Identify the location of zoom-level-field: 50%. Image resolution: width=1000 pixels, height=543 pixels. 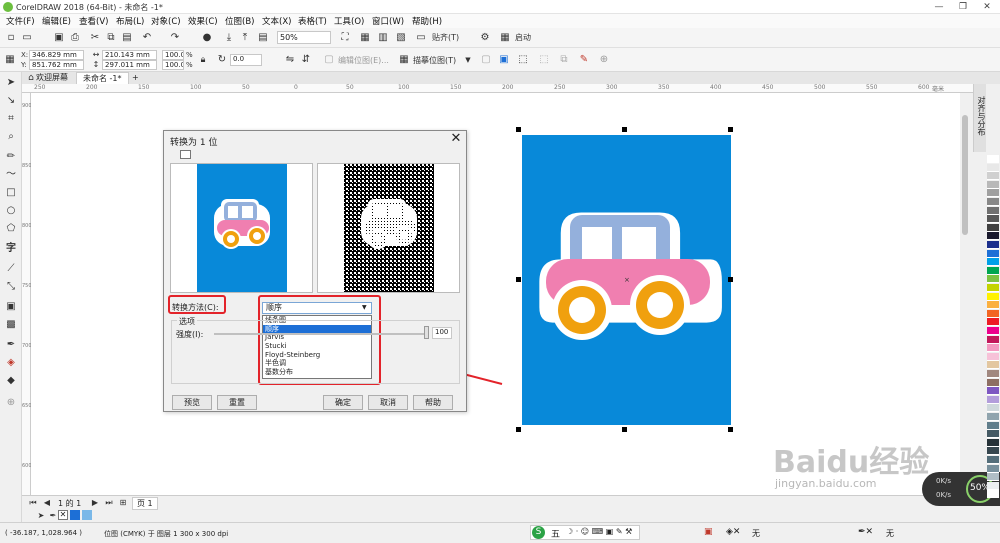
(304, 37).